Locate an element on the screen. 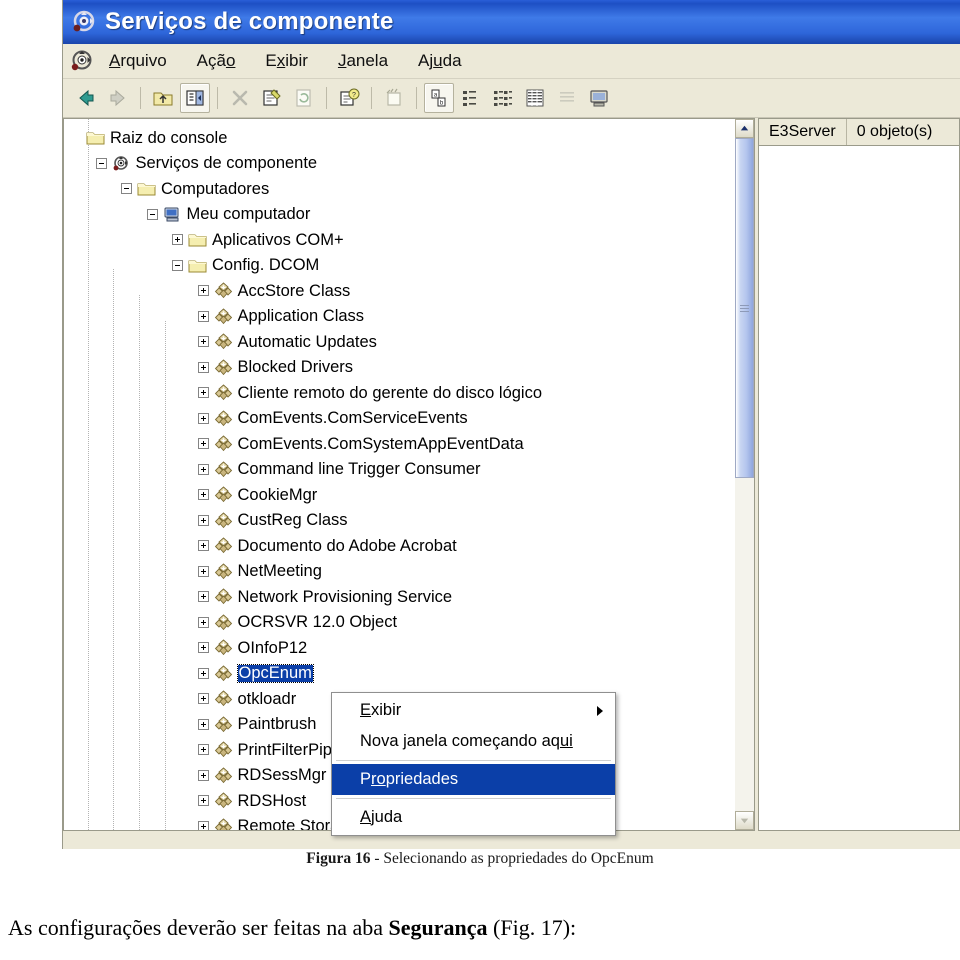 This screenshot has width=960, height=960. menu-ajuda: Ajuda is located at coordinates (440, 61).